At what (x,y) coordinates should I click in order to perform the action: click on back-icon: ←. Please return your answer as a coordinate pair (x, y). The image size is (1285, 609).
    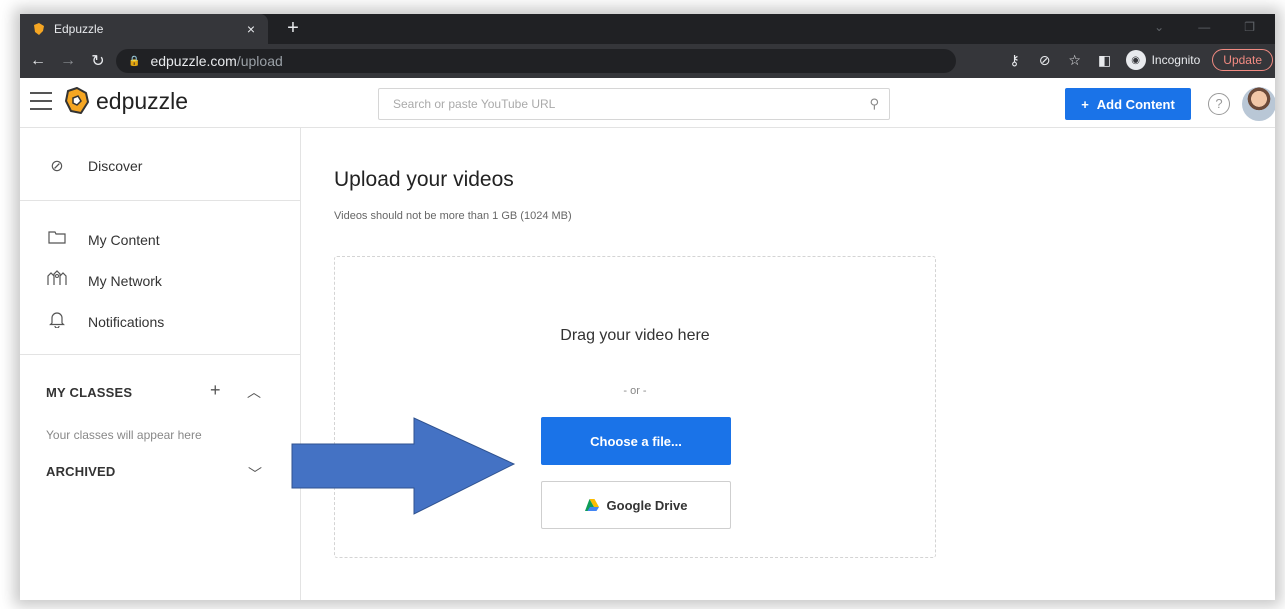
    Looking at the image, I should click on (38, 61).